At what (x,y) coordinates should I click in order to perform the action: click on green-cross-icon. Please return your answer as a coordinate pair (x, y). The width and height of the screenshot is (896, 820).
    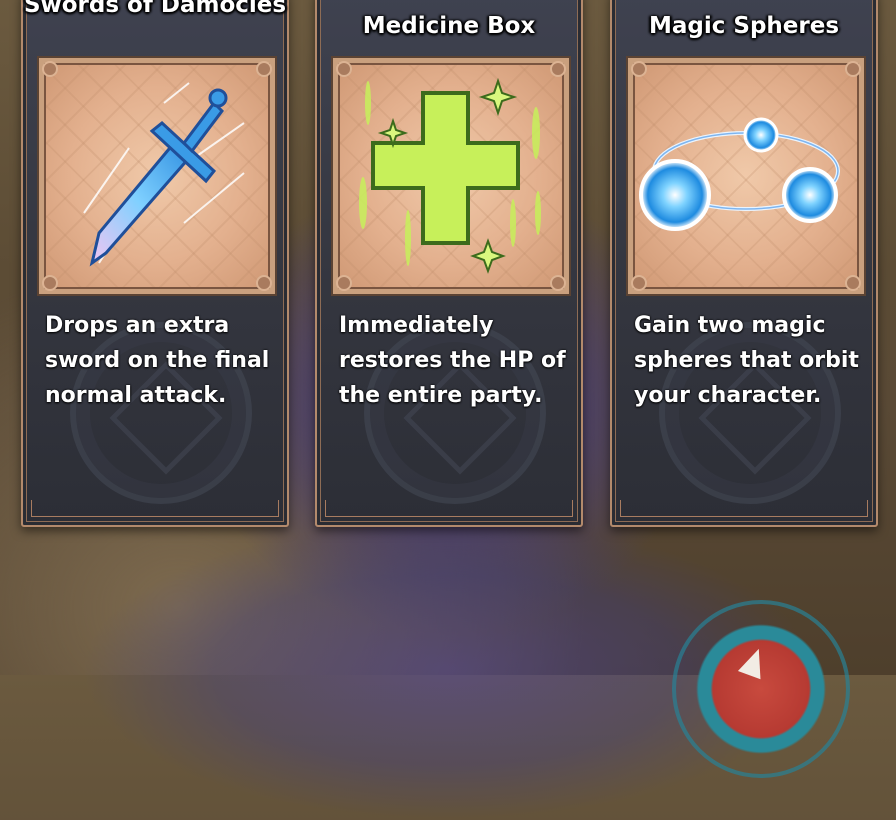
    Looking at the image, I should click on (450, 175).